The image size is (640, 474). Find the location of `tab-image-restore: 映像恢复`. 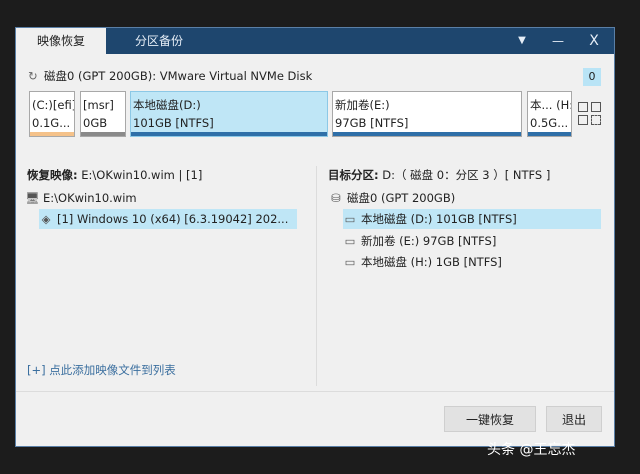

tab-image-restore: 映像恢复 is located at coordinates (61, 41).